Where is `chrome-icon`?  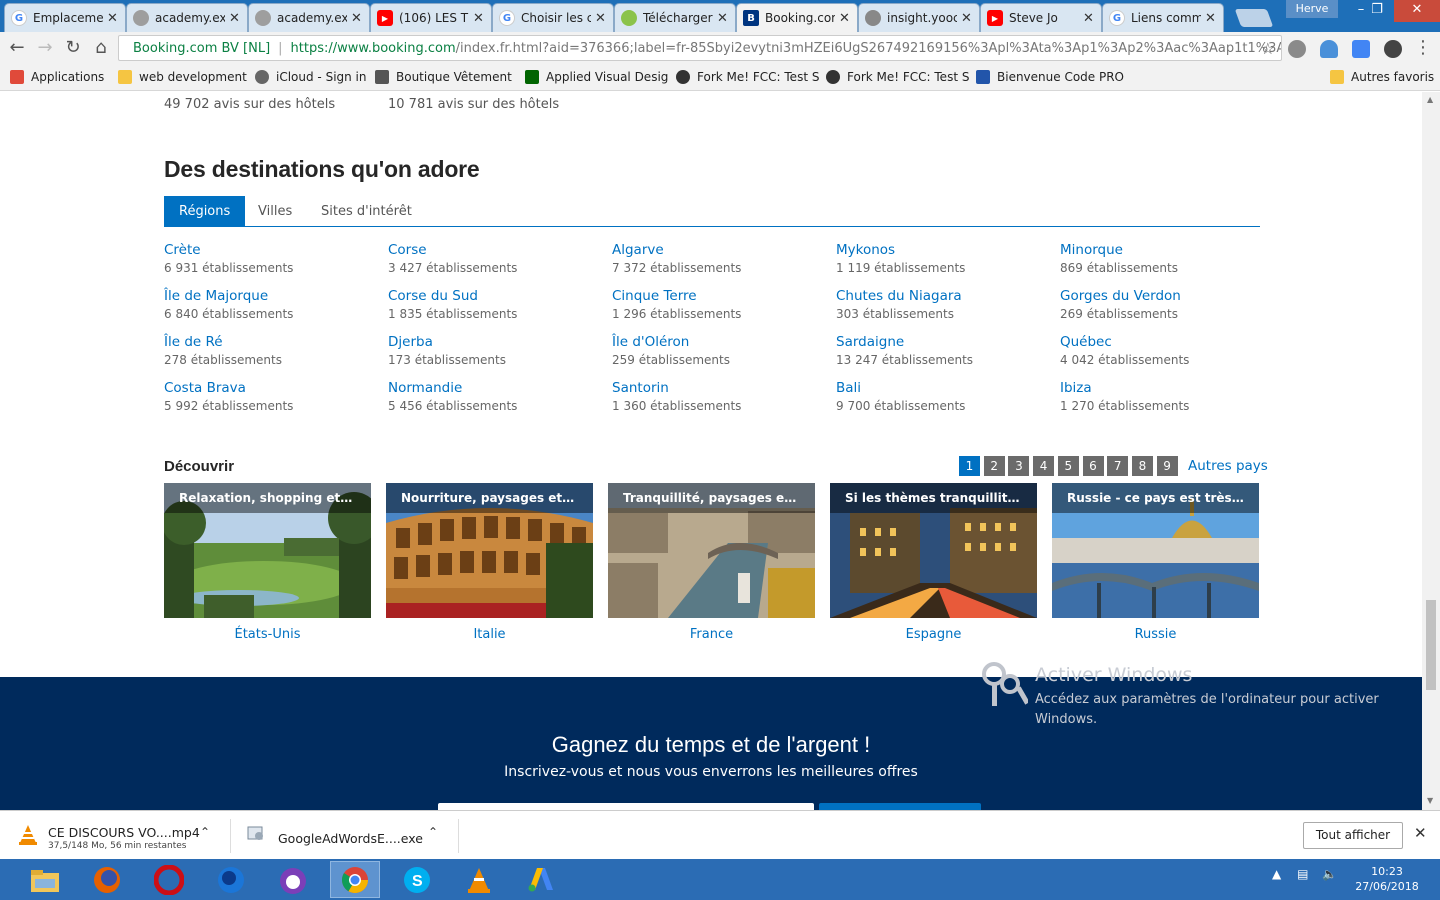
chrome-icon is located at coordinates (355, 879).